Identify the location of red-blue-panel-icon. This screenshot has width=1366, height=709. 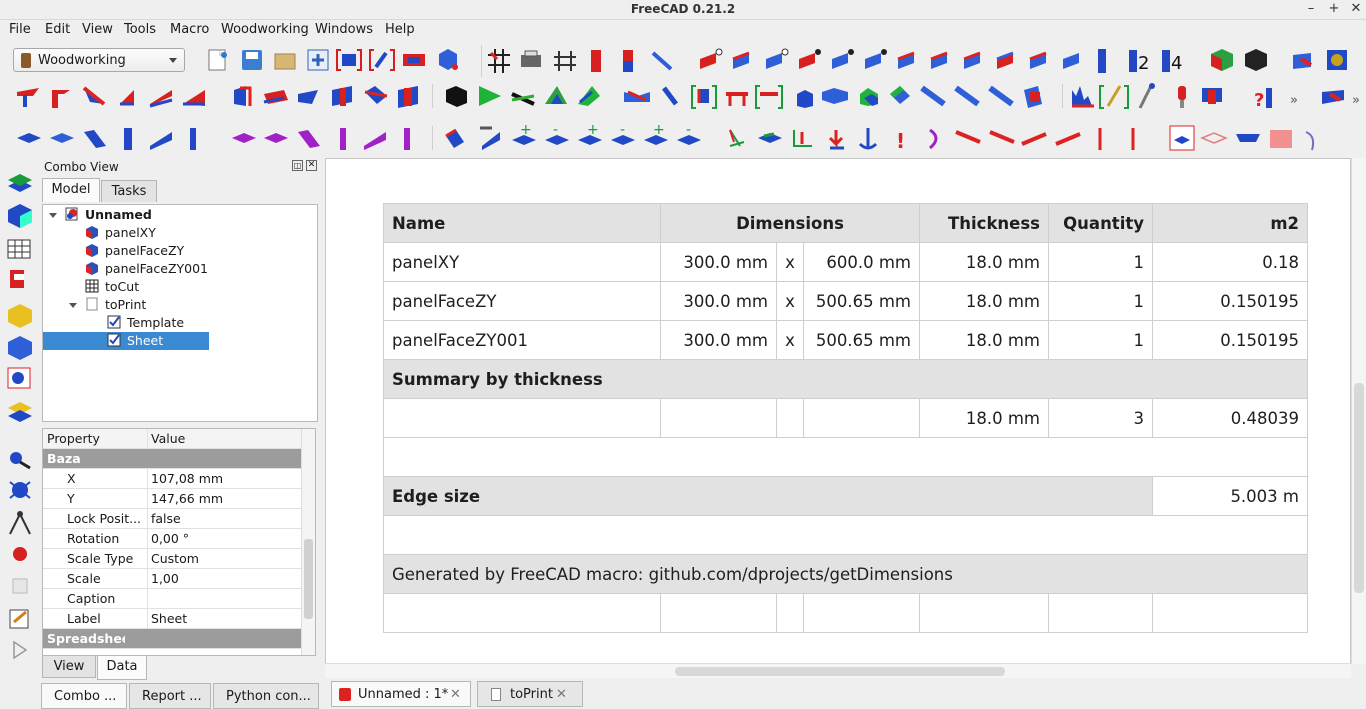
(628, 61).